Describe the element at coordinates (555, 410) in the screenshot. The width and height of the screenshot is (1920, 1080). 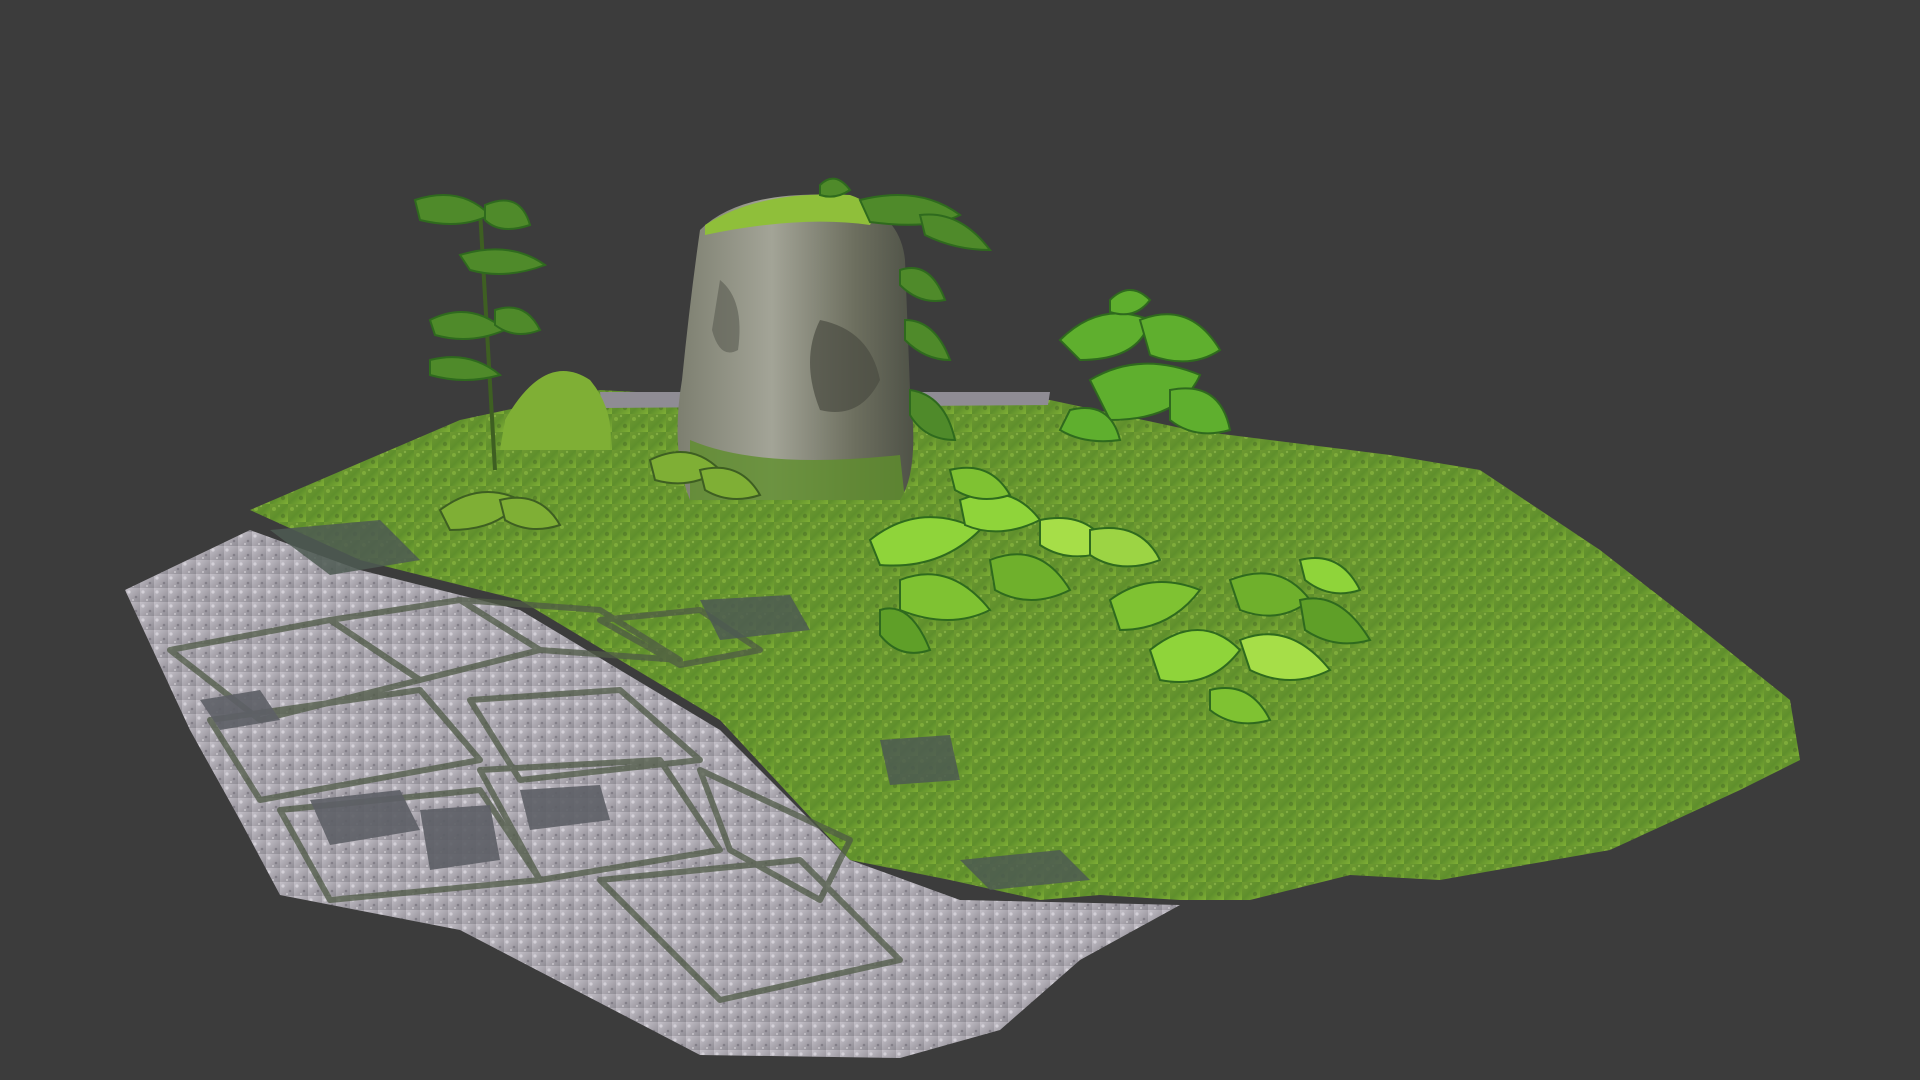
I see `moss-mound` at that location.